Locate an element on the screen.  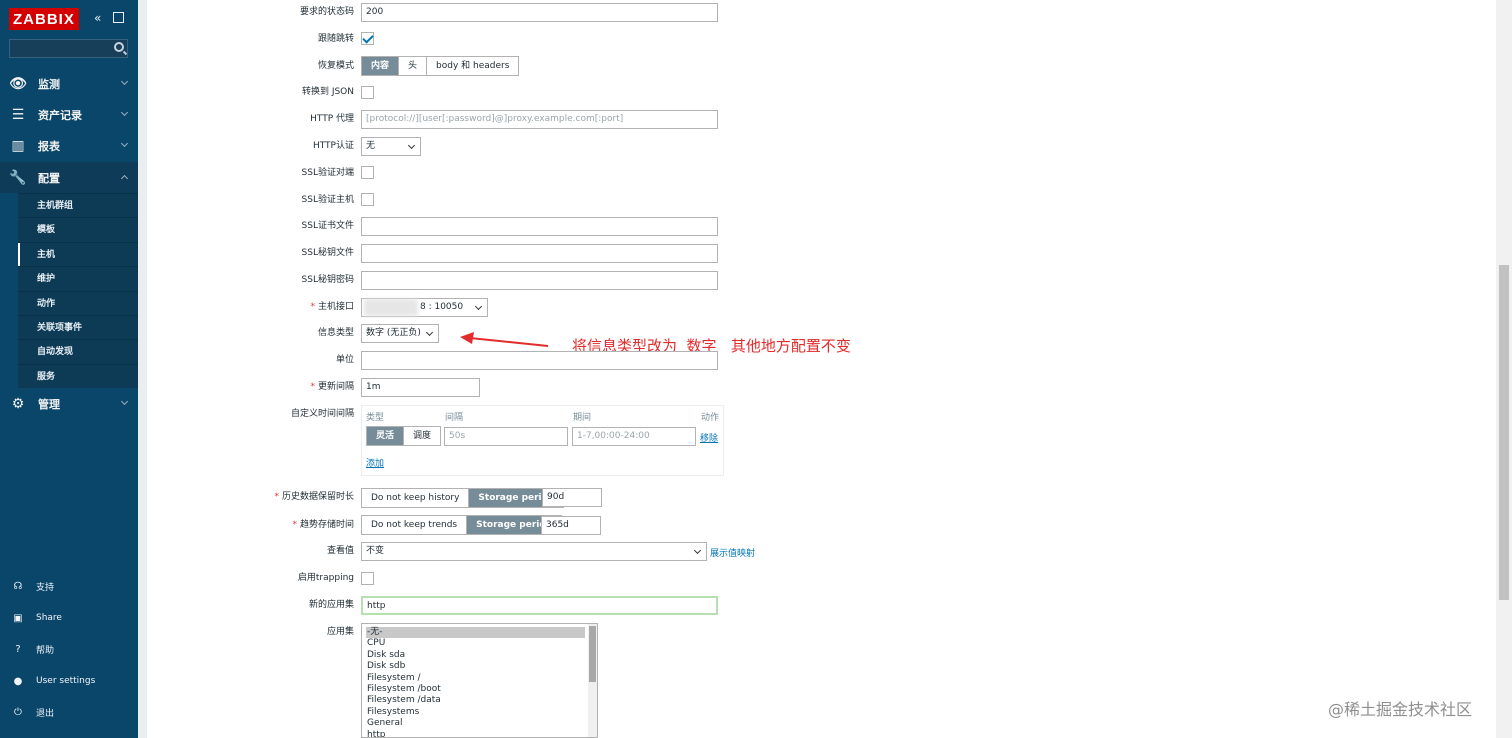
convert-json-label: 转换到 JSON is located at coordinates (327, 92).